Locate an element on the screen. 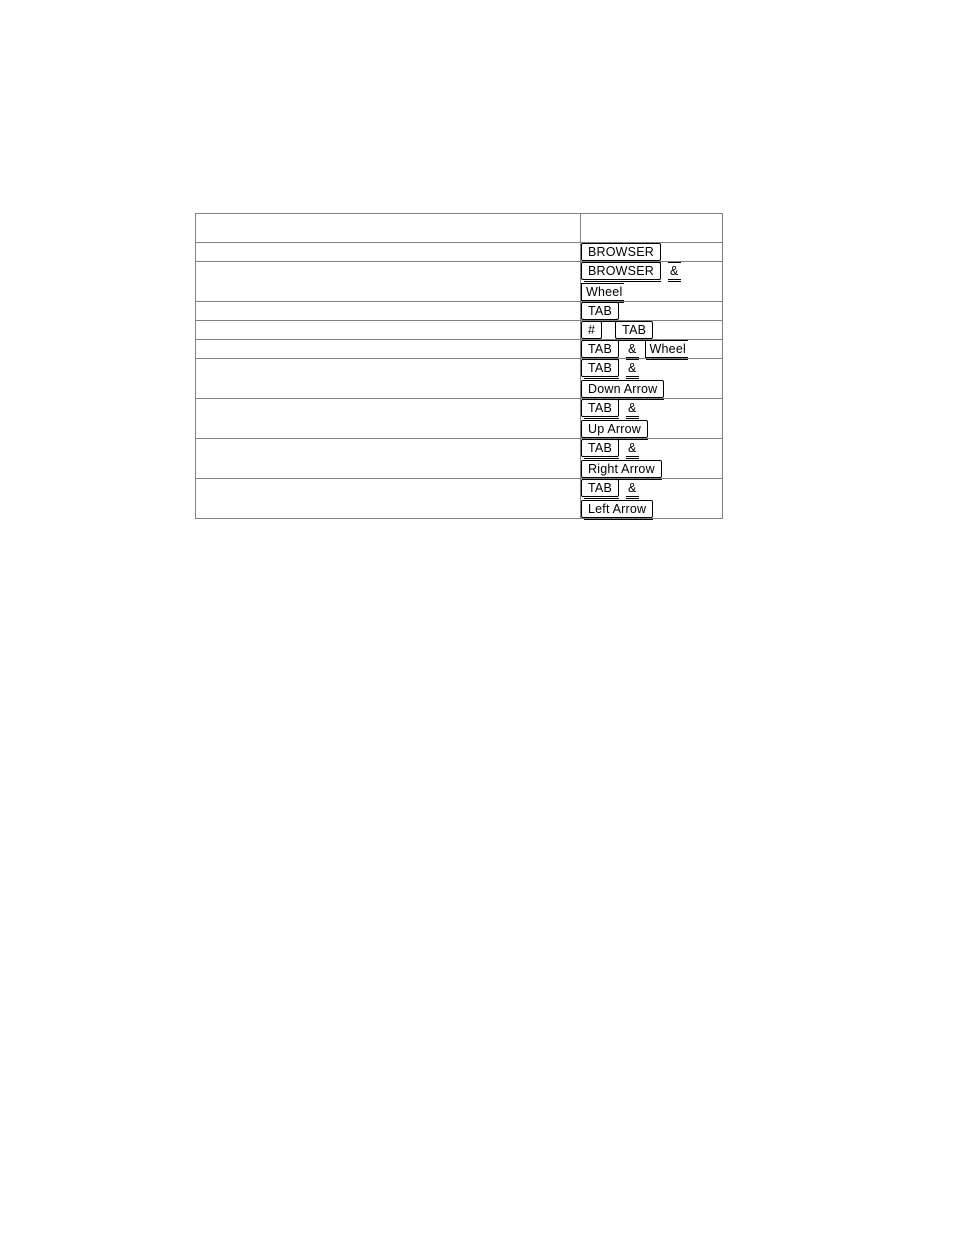  table-header is located at coordinates (459, 228).